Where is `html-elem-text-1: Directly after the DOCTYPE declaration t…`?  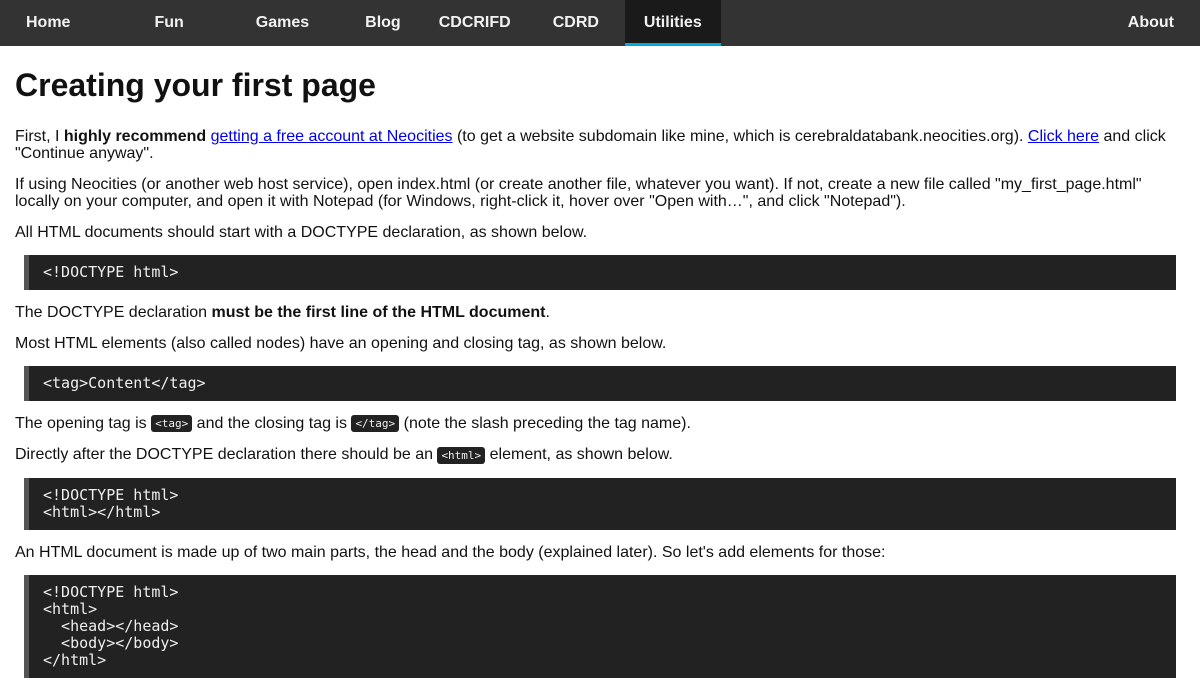 html-elem-text-1: Directly after the DOCTYPE declaration t… is located at coordinates (226, 455).